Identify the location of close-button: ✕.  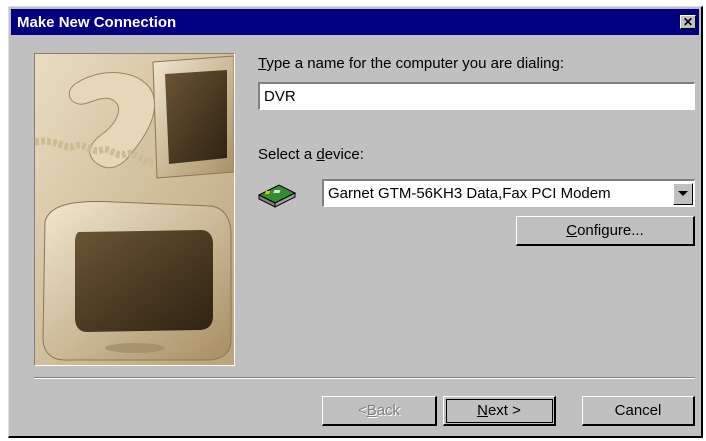
(688, 22).